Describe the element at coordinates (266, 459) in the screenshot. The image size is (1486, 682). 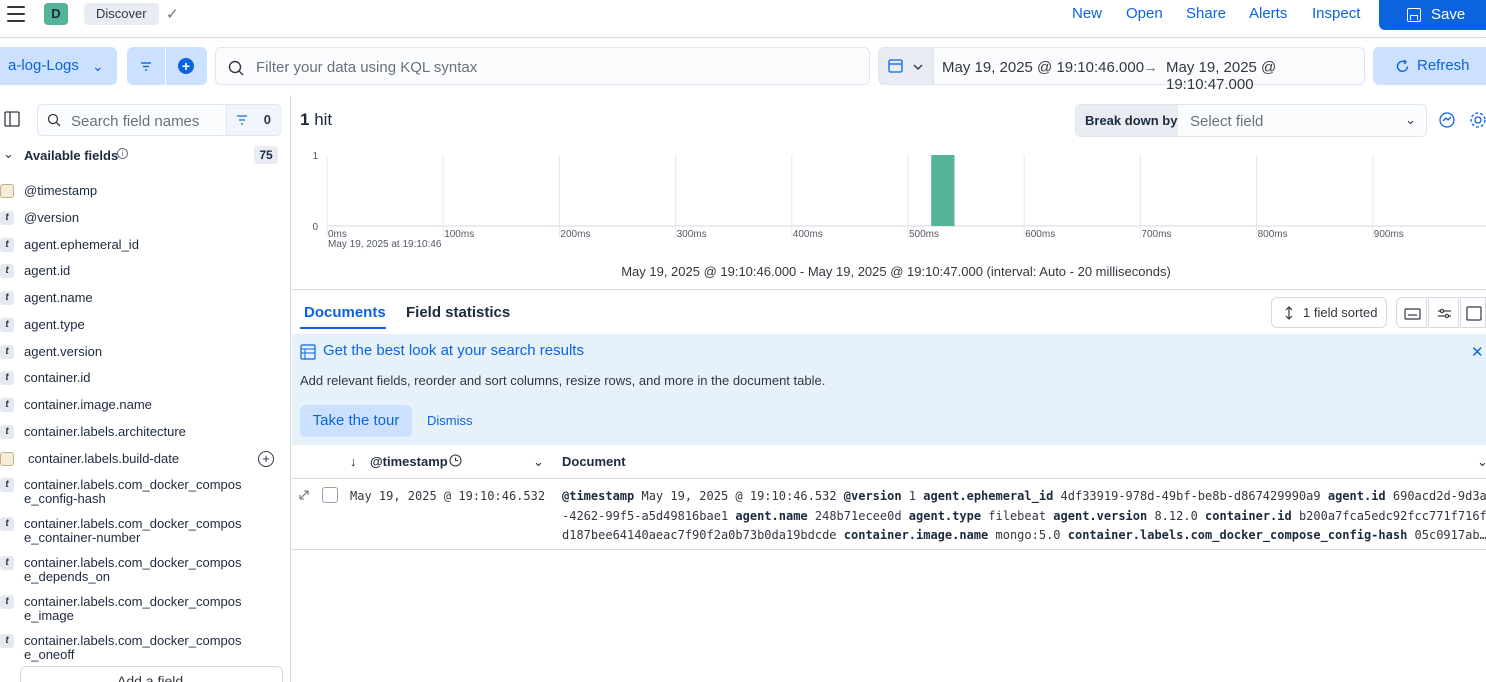
I see `add-field-plus-icon: +` at that location.